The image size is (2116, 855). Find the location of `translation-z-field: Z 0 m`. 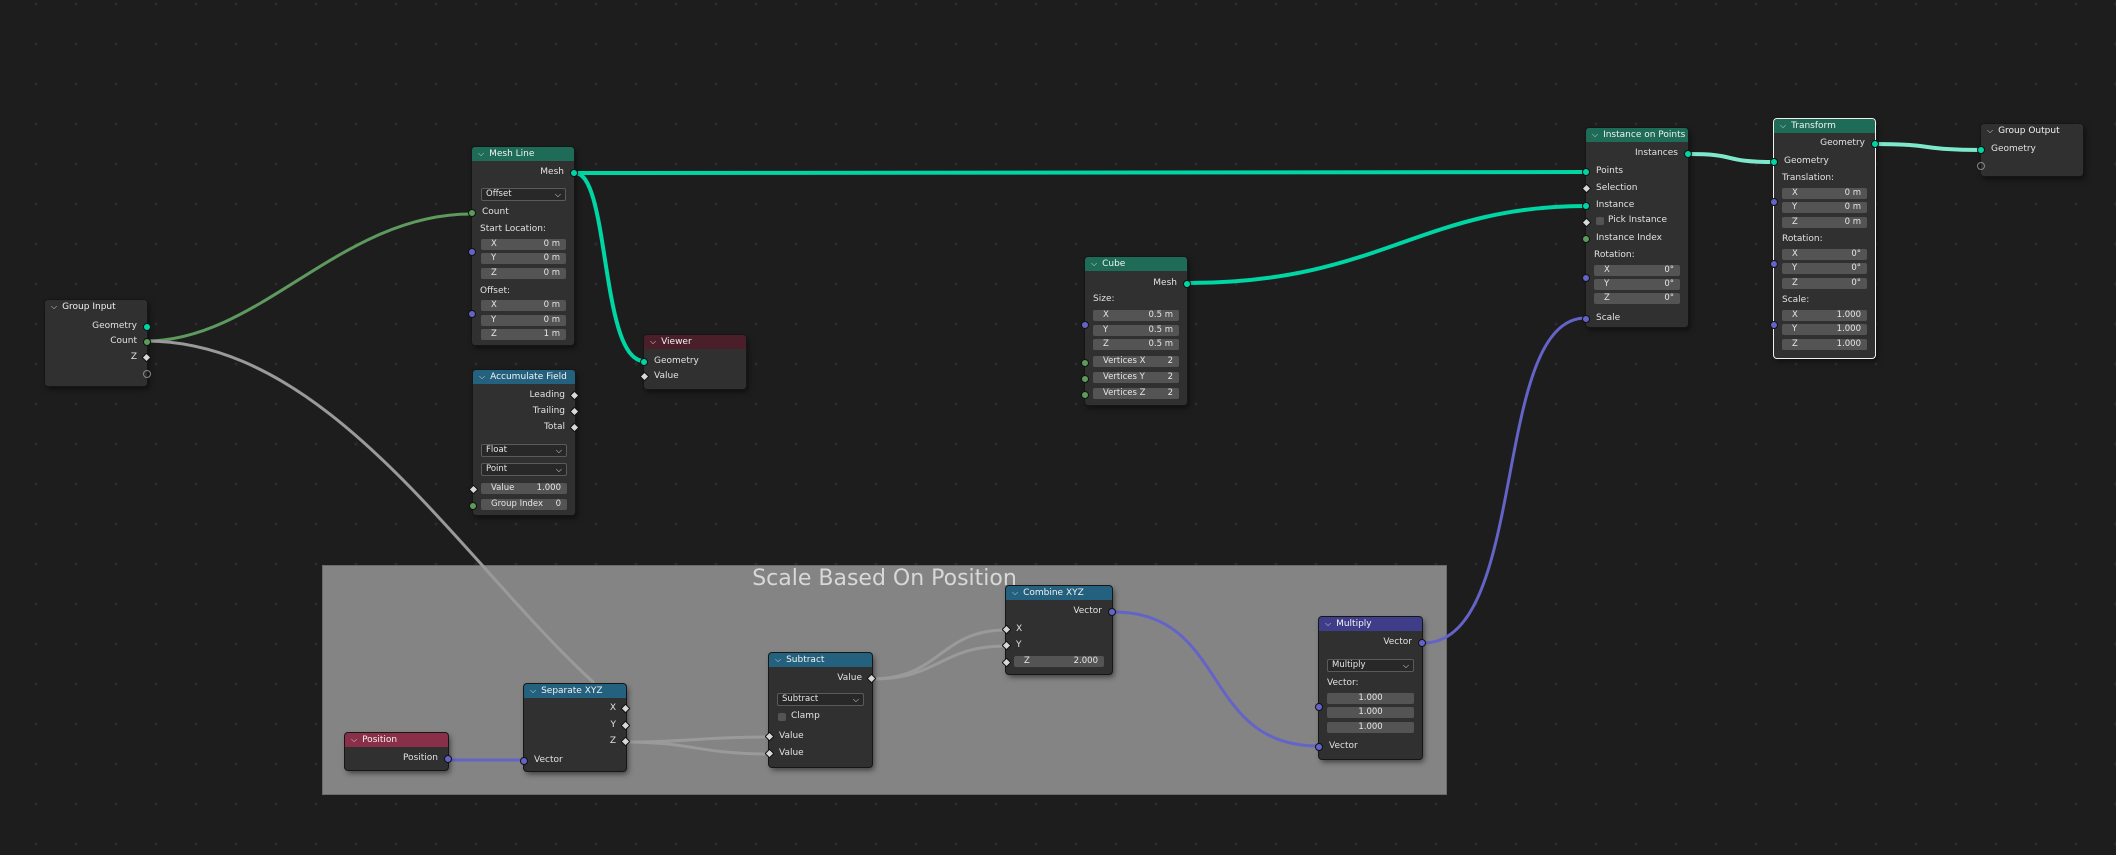

translation-z-field: Z 0 m is located at coordinates (1824, 222).